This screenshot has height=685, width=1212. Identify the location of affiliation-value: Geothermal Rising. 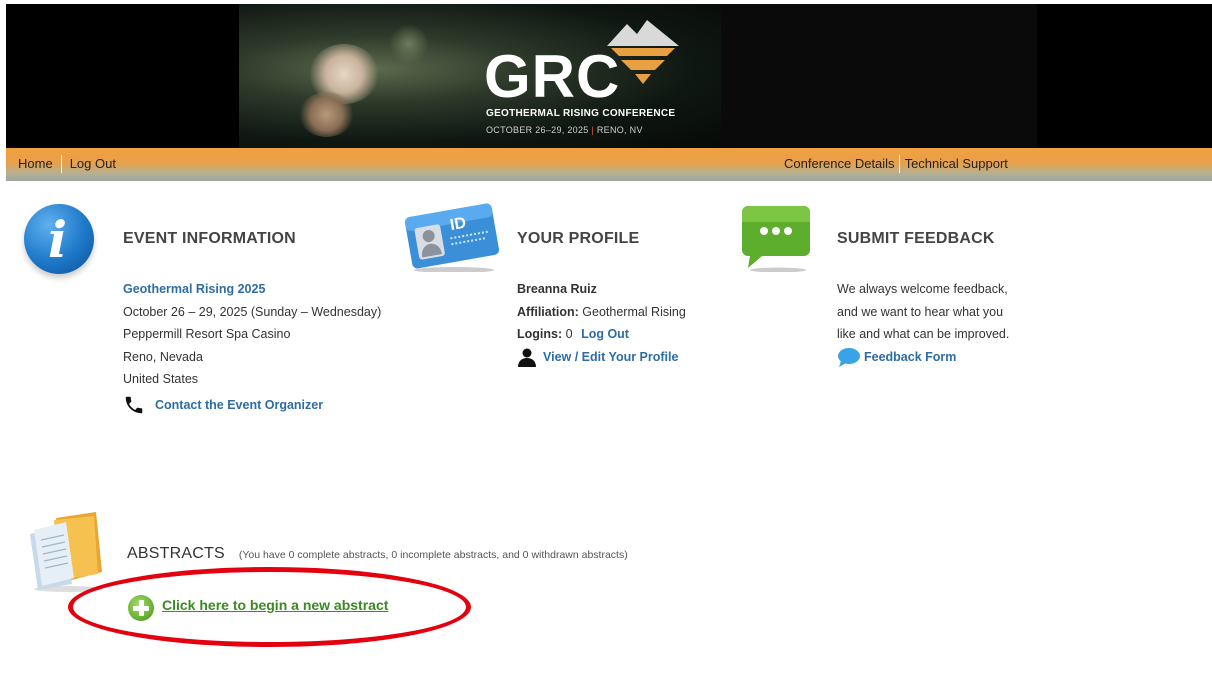
(634, 311).